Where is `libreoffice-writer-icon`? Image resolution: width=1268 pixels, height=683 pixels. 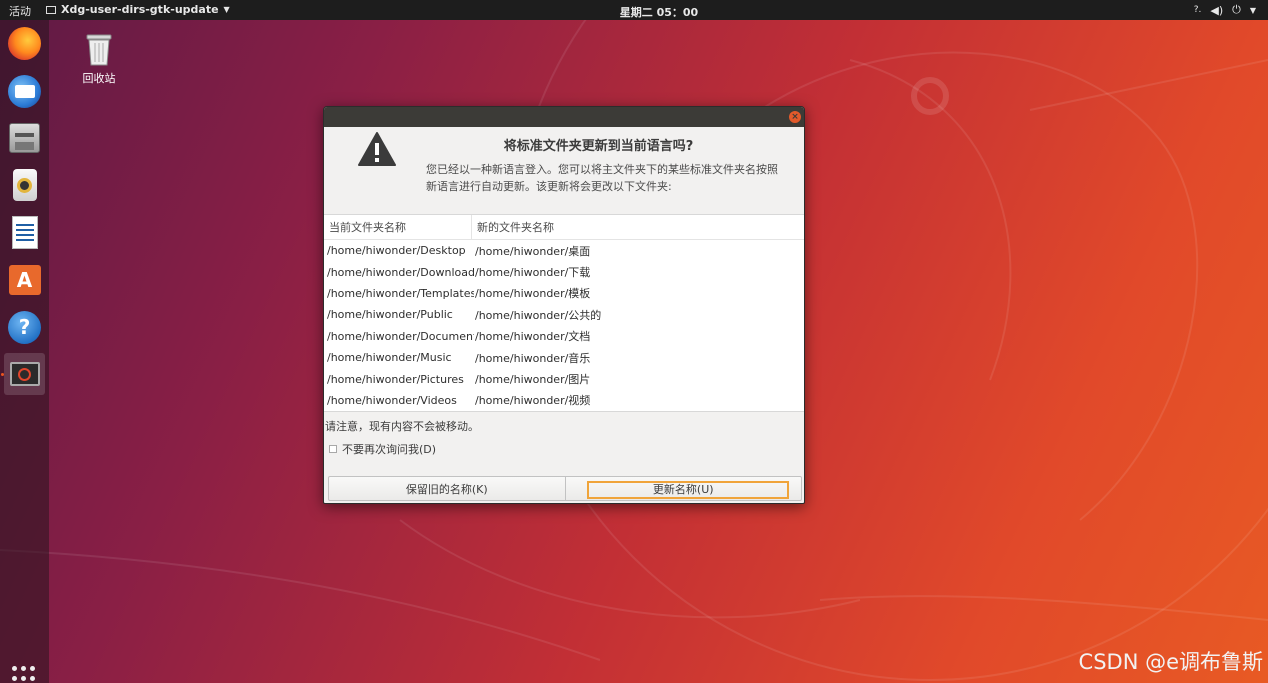 libreoffice-writer-icon is located at coordinates (24, 232).